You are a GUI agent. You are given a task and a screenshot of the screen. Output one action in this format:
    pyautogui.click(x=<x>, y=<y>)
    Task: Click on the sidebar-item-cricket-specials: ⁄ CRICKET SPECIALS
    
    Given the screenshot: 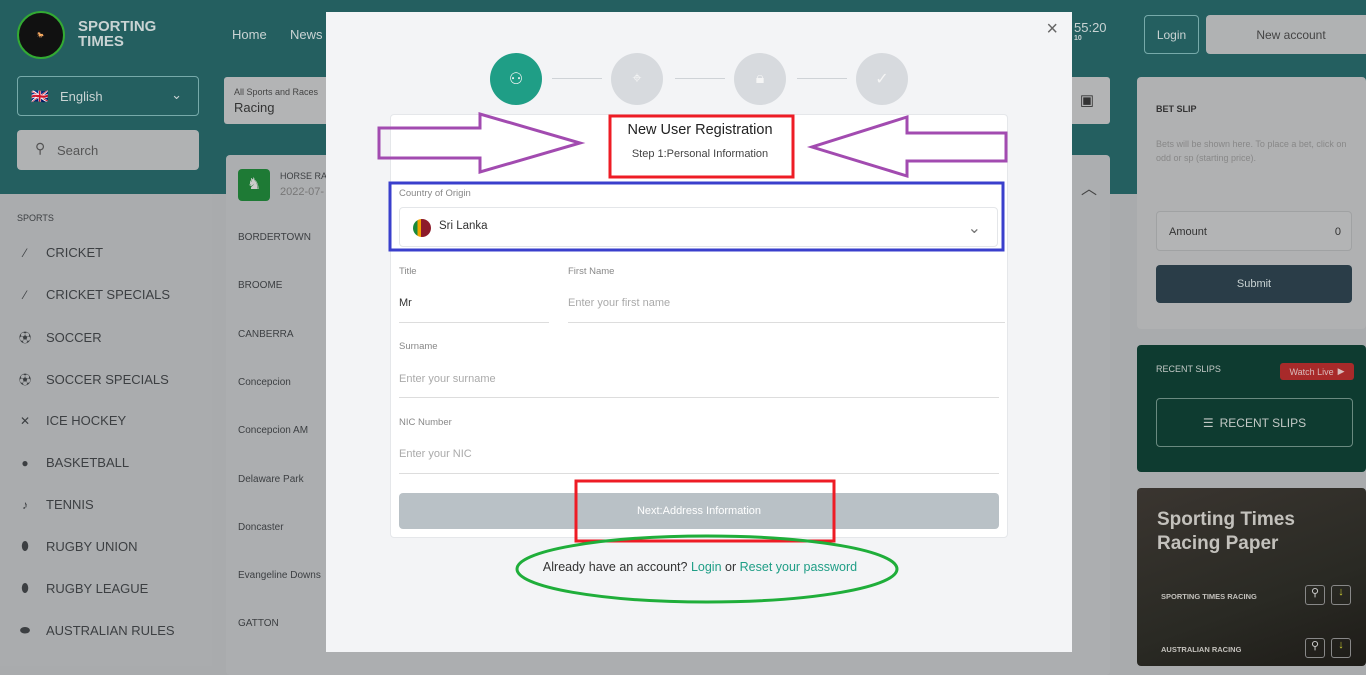 What is the action you would take?
    pyautogui.click(x=94, y=294)
    